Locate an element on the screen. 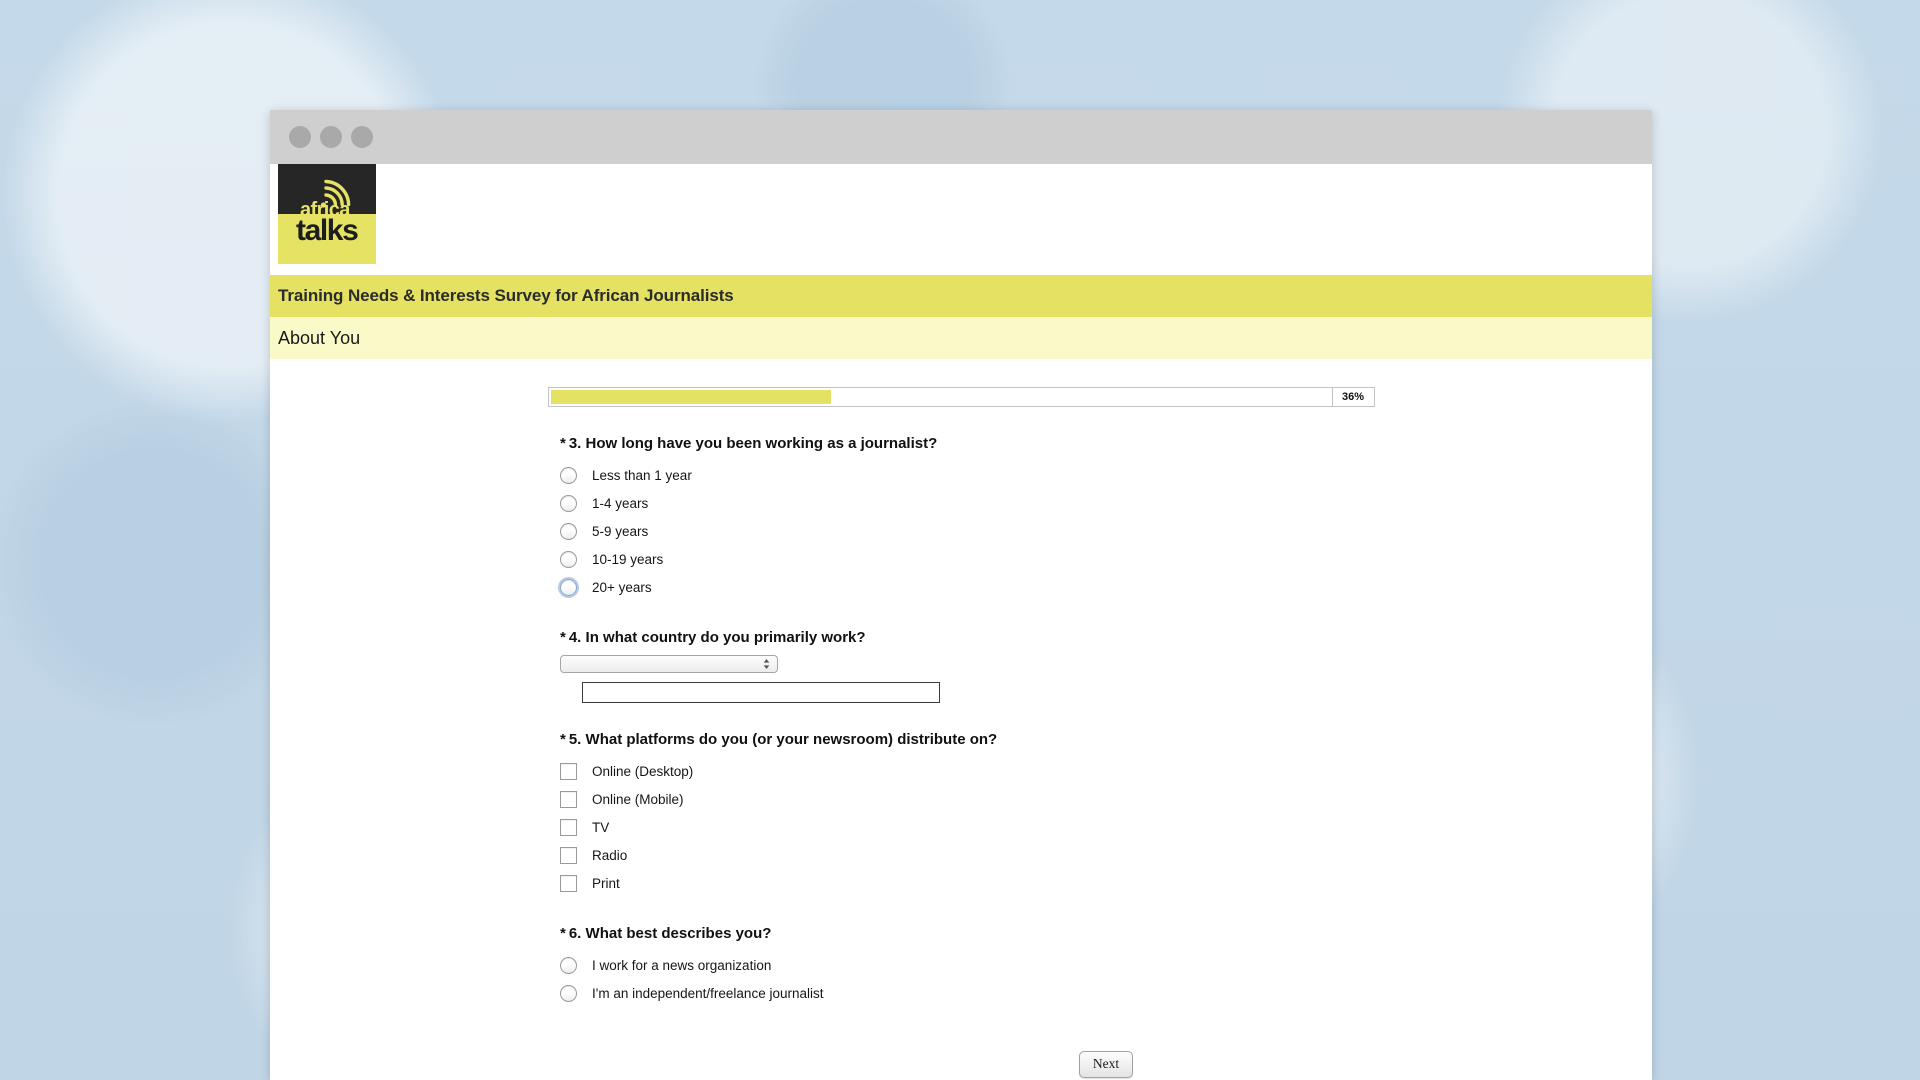 The image size is (1920, 1080). progress-fill is located at coordinates (690, 397).